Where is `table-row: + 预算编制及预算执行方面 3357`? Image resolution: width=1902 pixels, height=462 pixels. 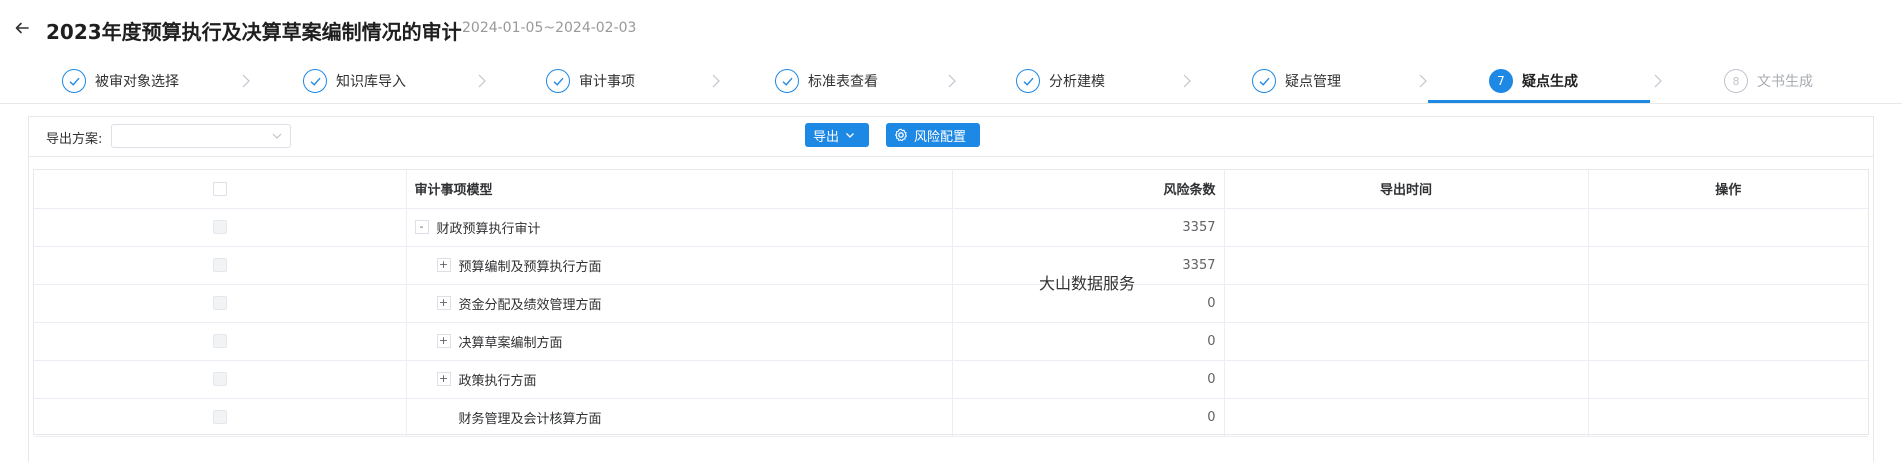 table-row: + 预算编制及预算执行方面 3357 is located at coordinates (951, 265).